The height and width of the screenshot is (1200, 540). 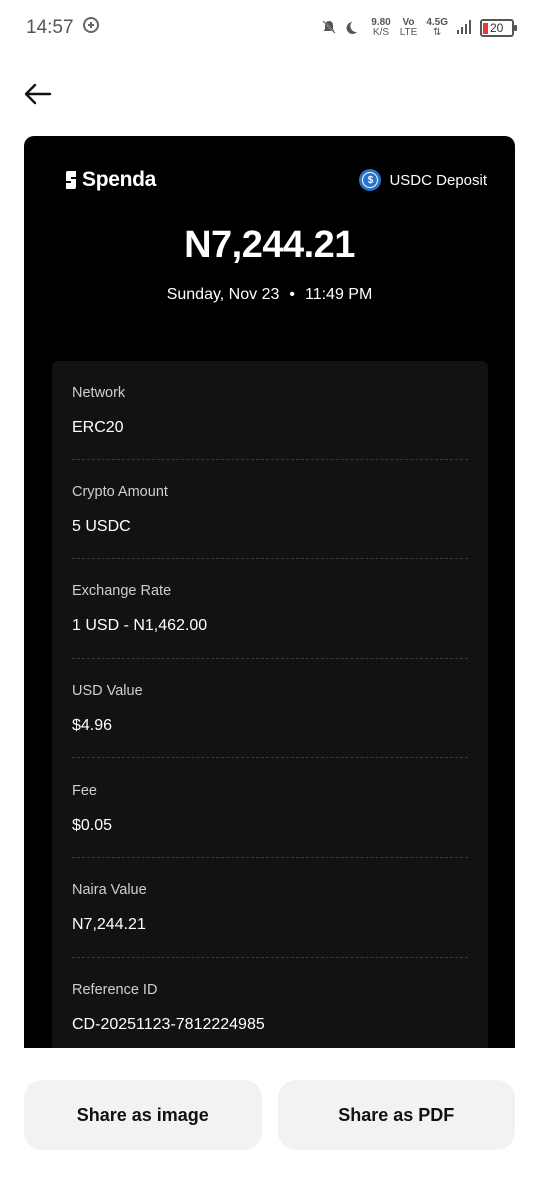 I want to click on detail-value: 1 USD - N1,462.00, so click(x=140, y=625).